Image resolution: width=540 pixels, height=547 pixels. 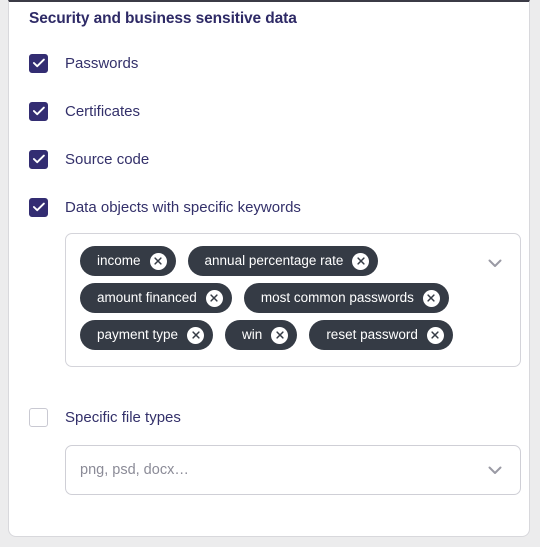 I want to click on checkbox-row-source-code: Source code, so click(x=89, y=159).